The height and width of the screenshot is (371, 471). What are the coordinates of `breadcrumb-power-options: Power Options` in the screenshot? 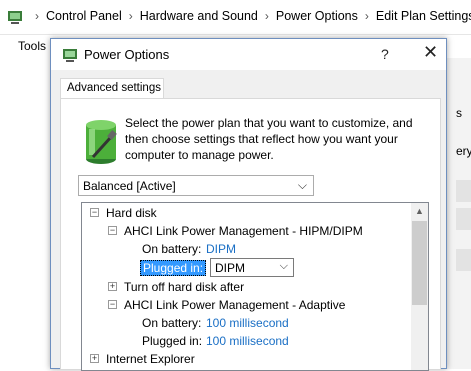 It's located at (317, 16).